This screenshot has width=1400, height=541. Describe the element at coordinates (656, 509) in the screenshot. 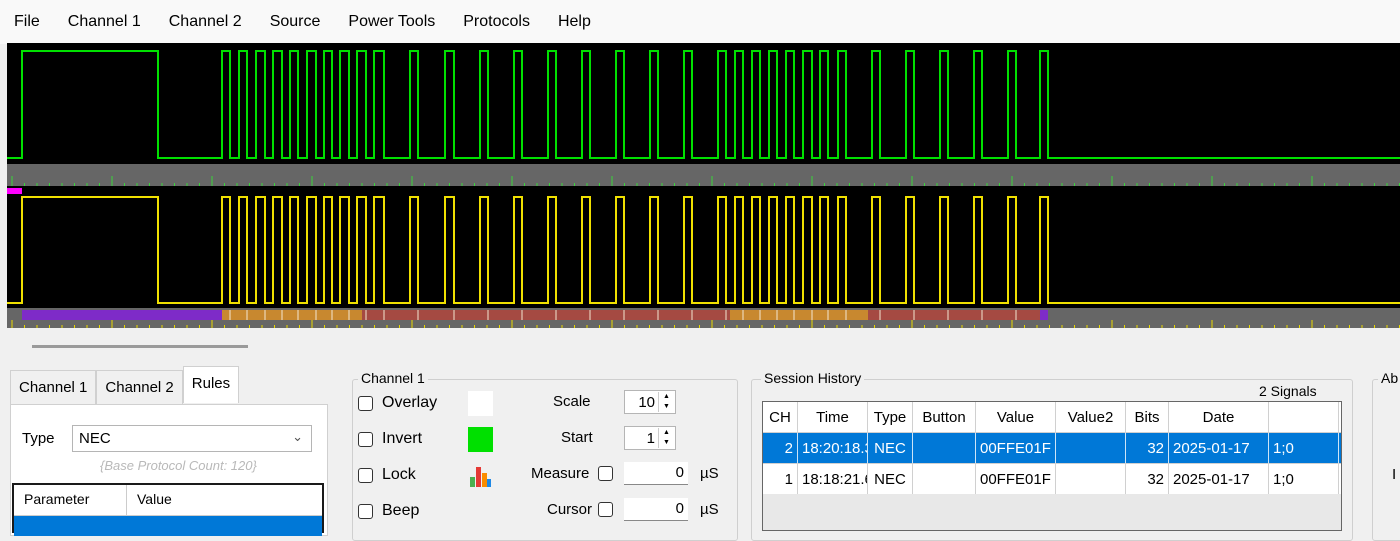

I see `cursor-value-field: 0` at that location.